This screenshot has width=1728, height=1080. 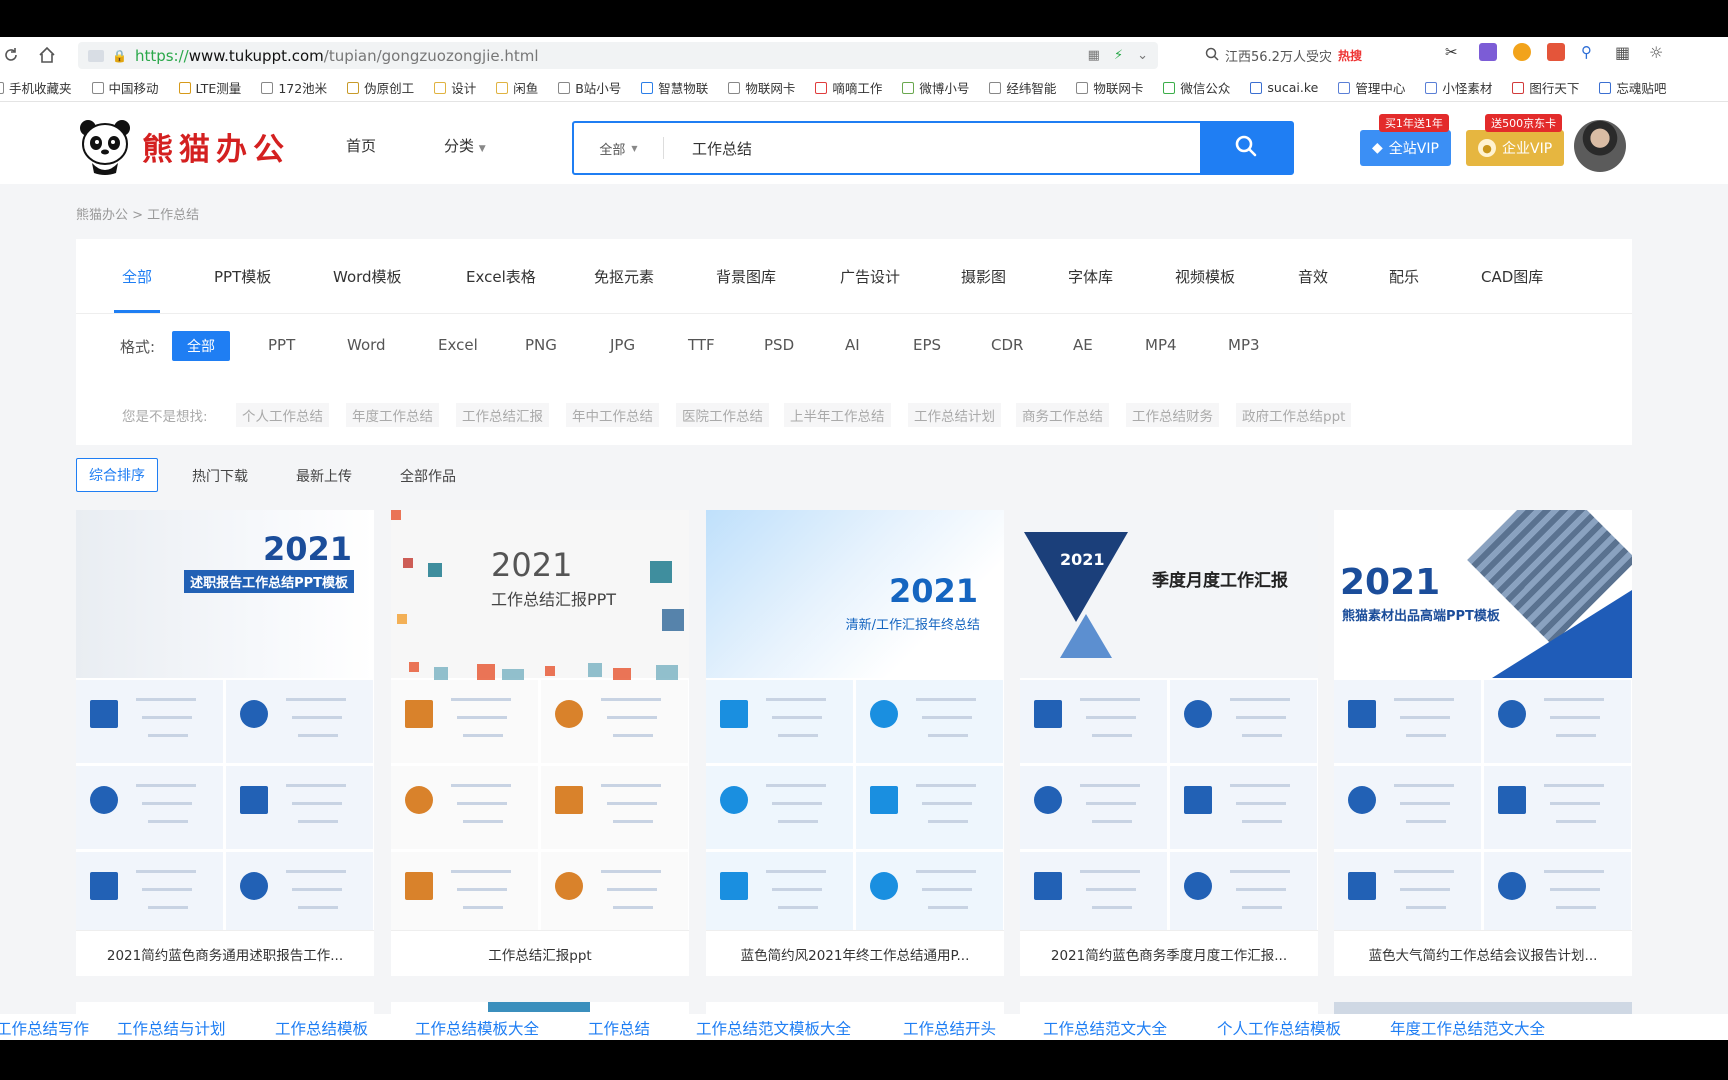 I want to click on chevron-down-icon: ⌄, so click(x=1142, y=55).